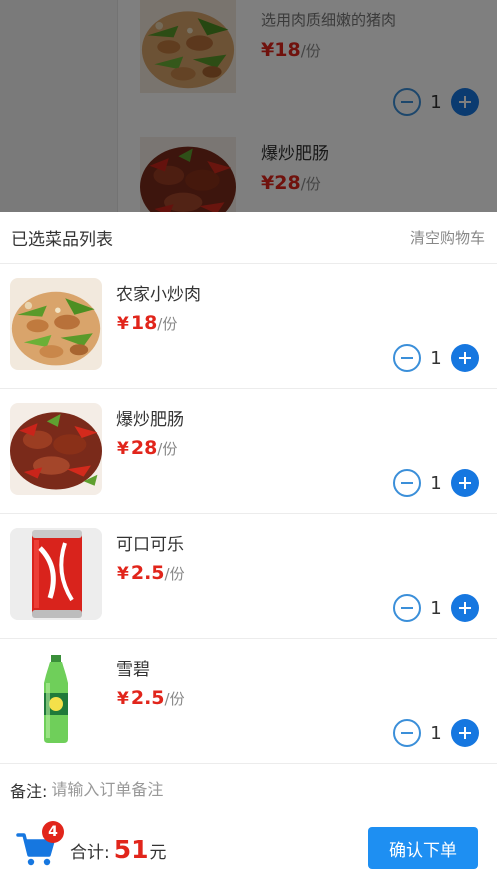  I want to click on confirm-order-button: 确认下单, so click(423, 848).